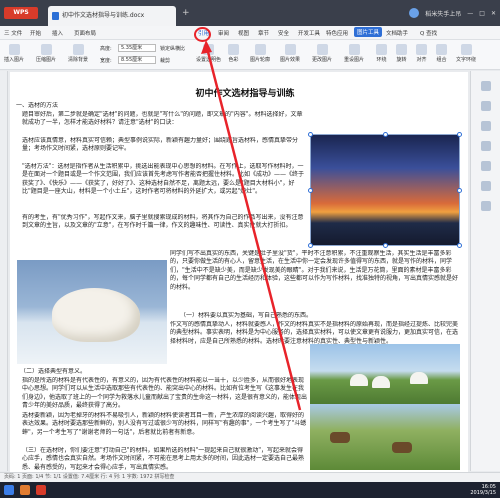 This screenshot has height=498, width=500. Describe the element at coordinates (309, 33) in the screenshot. I see `menu-devtools: 开发工具` at that location.